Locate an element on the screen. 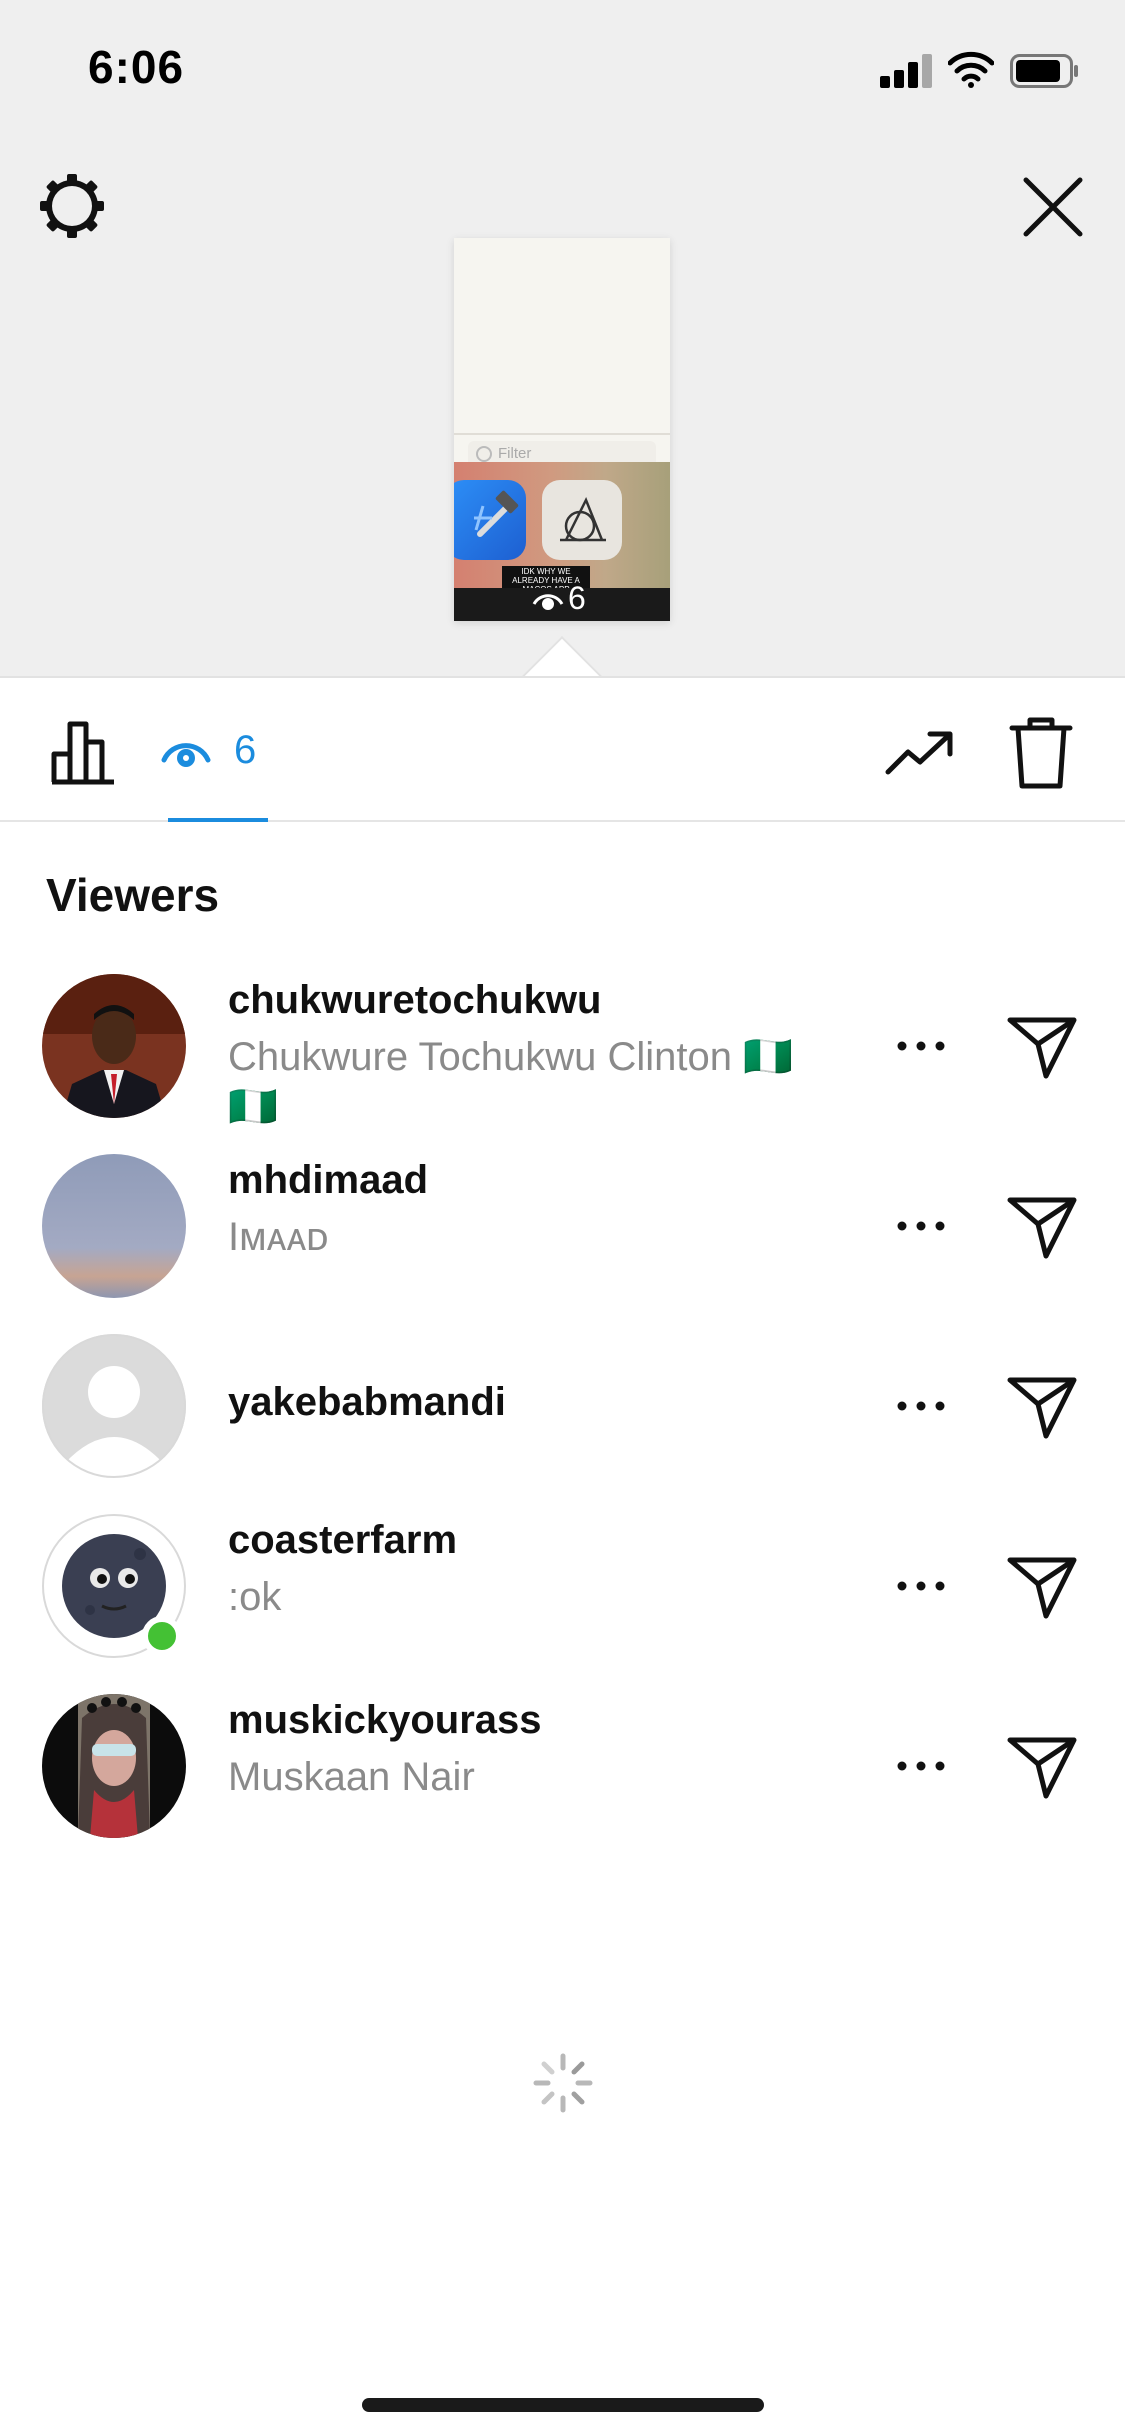  viewer-row: muskickyourass Muskaan Nair is located at coordinates (562, 1784).